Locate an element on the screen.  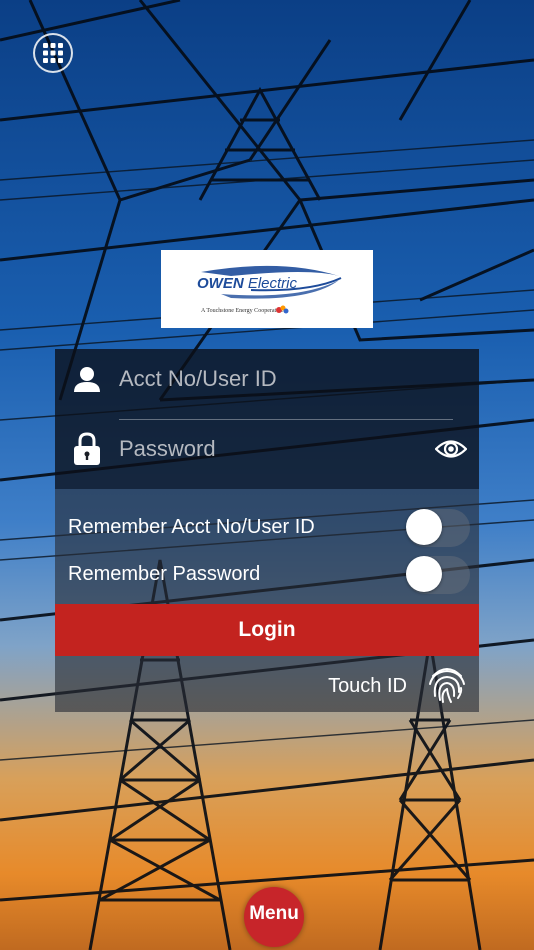
show-password-button is located at coordinates (451, 449).